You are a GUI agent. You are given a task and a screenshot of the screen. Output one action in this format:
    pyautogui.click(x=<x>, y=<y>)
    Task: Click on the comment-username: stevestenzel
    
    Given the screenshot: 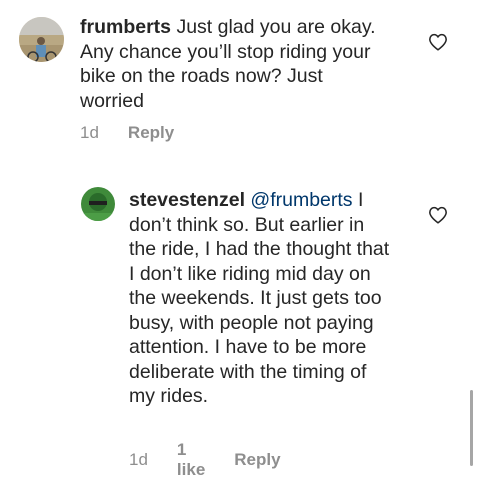 What is the action you would take?
    pyautogui.click(x=187, y=200)
    